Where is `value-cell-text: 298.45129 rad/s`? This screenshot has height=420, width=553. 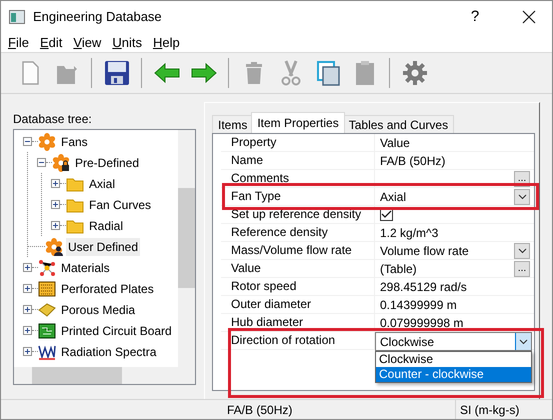
value-cell-text: 298.45129 rad/s is located at coordinates (424, 287).